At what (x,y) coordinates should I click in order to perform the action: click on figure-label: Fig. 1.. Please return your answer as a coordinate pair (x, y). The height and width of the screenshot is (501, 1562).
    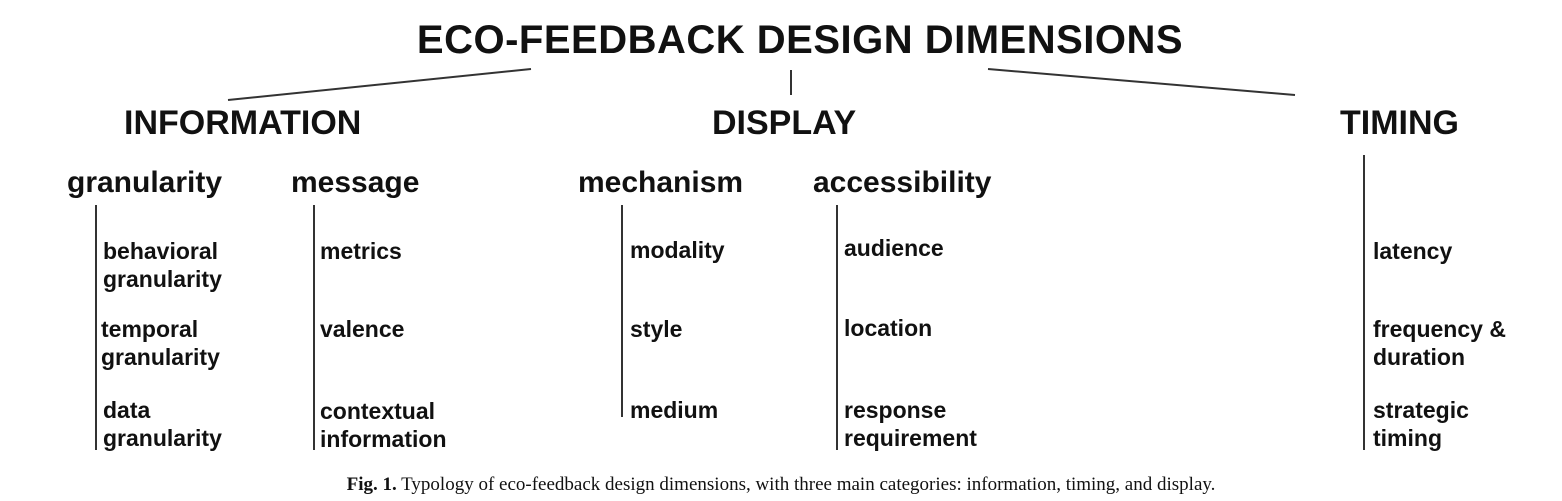
    Looking at the image, I should click on (371, 484).